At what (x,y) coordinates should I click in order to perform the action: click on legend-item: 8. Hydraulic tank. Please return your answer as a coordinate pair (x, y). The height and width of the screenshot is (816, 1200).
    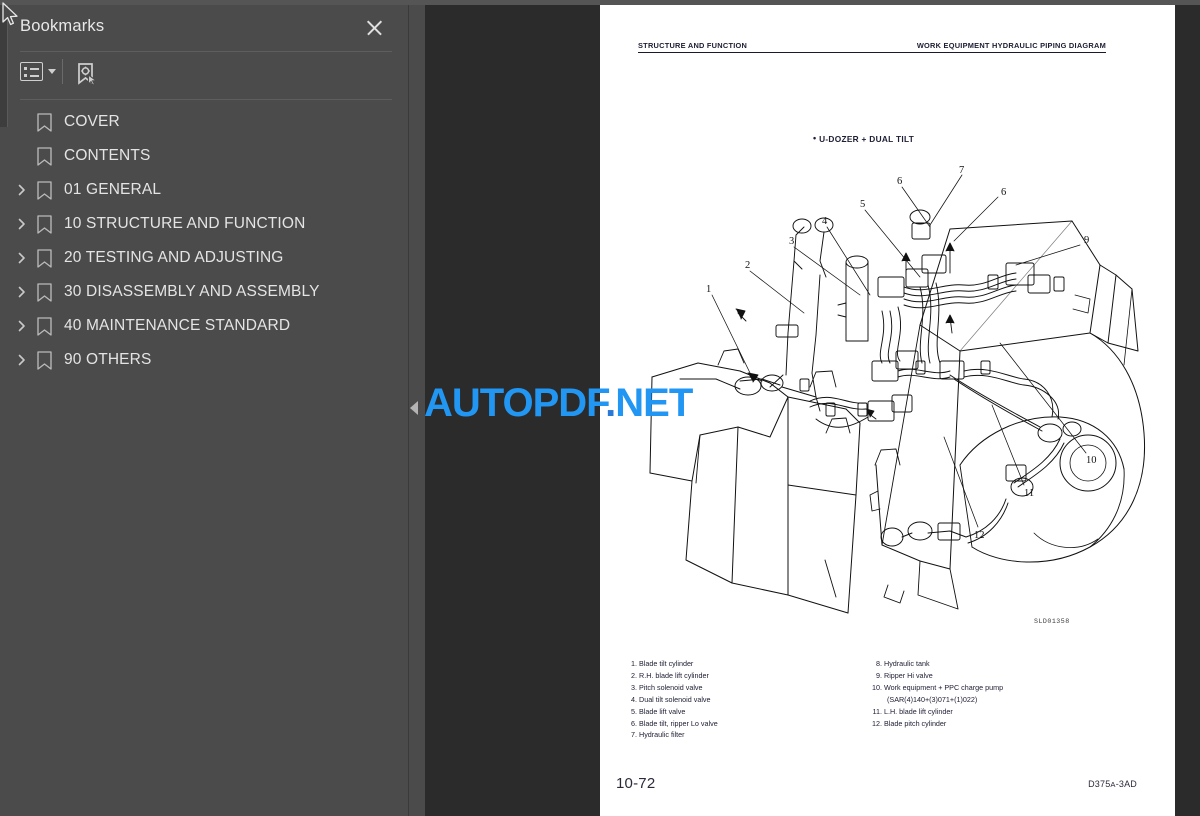
    Looking at the image, I should click on (935, 664).